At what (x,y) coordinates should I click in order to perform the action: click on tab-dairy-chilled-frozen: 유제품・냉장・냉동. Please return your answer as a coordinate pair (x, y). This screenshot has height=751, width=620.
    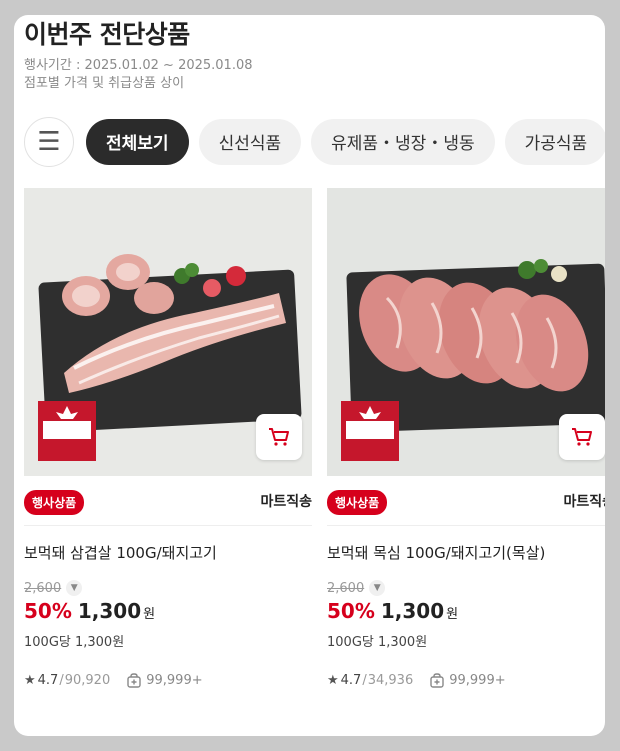
    Looking at the image, I should click on (403, 141).